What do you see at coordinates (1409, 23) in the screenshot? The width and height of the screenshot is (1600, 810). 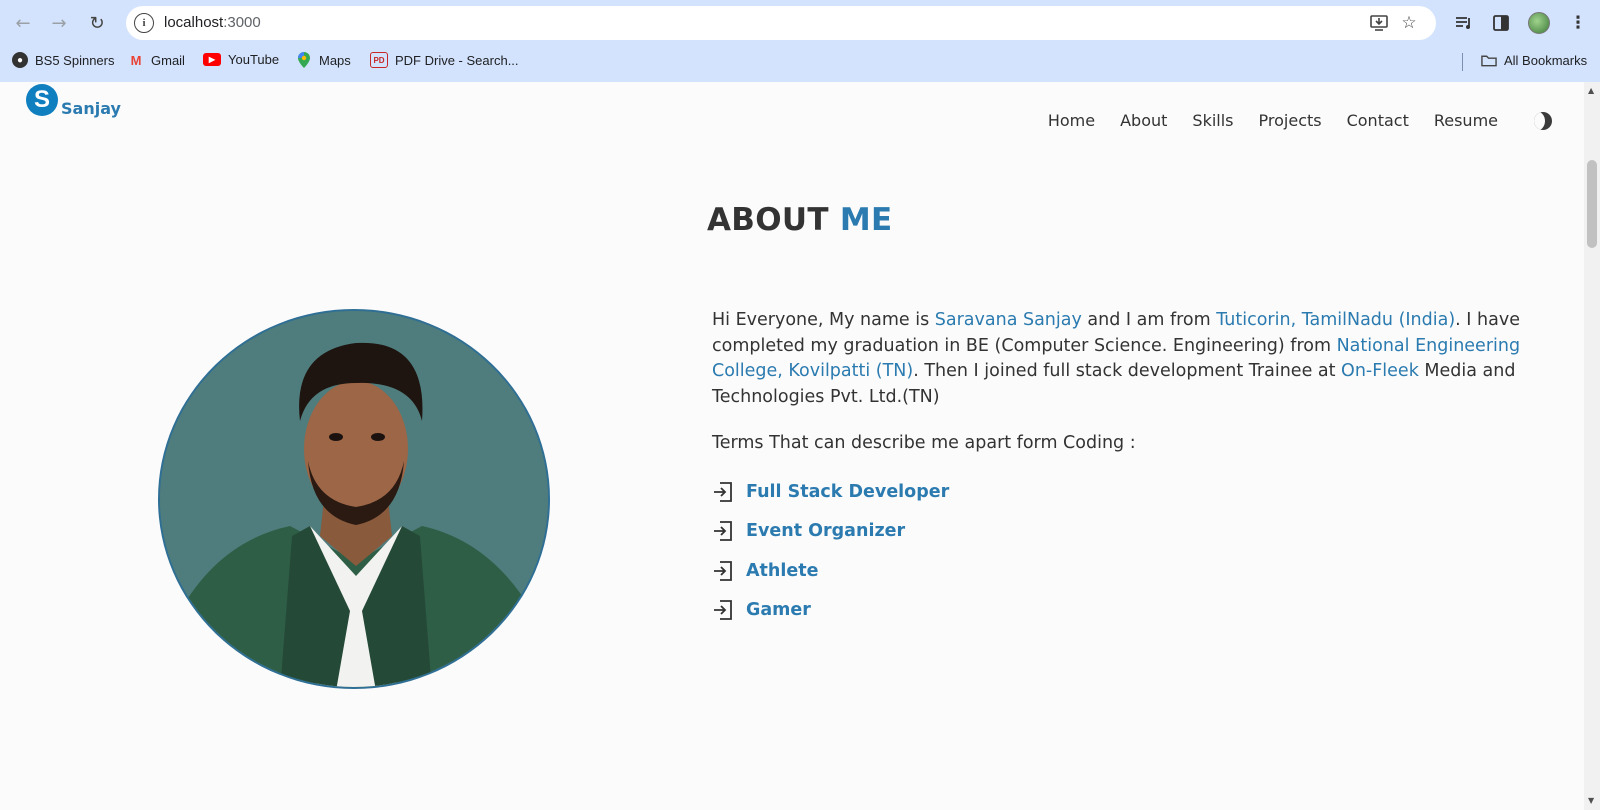 I see `bookmark-star-icon: ☆` at bounding box center [1409, 23].